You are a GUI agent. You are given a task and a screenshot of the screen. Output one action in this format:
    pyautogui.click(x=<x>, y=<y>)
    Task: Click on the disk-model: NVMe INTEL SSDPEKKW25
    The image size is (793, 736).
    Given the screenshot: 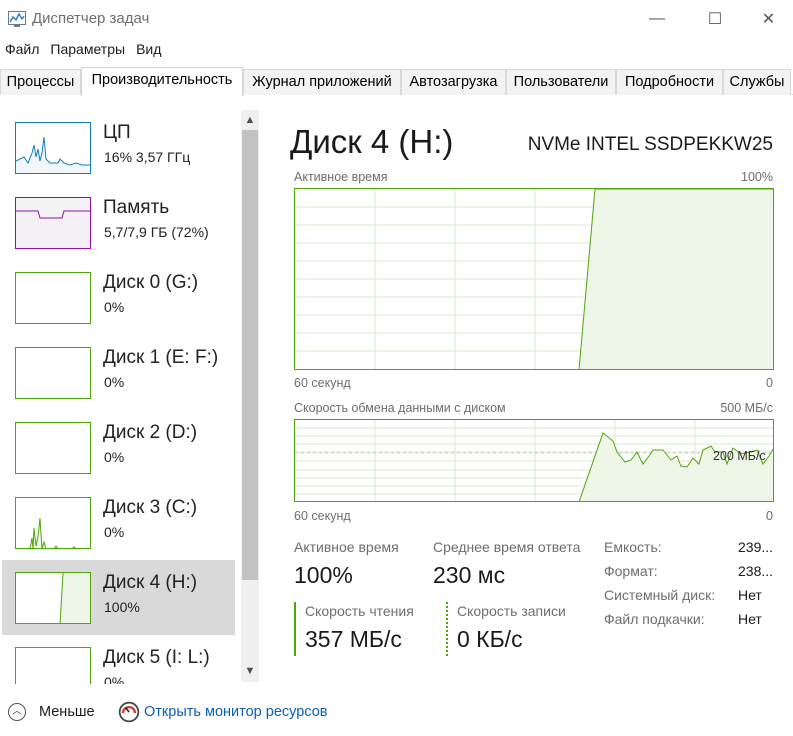 What is the action you would take?
    pyautogui.click(x=650, y=144)
    